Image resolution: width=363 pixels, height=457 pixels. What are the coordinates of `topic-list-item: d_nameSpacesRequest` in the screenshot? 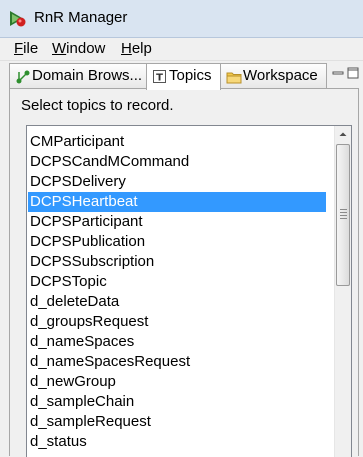 It's located at (177, 362).